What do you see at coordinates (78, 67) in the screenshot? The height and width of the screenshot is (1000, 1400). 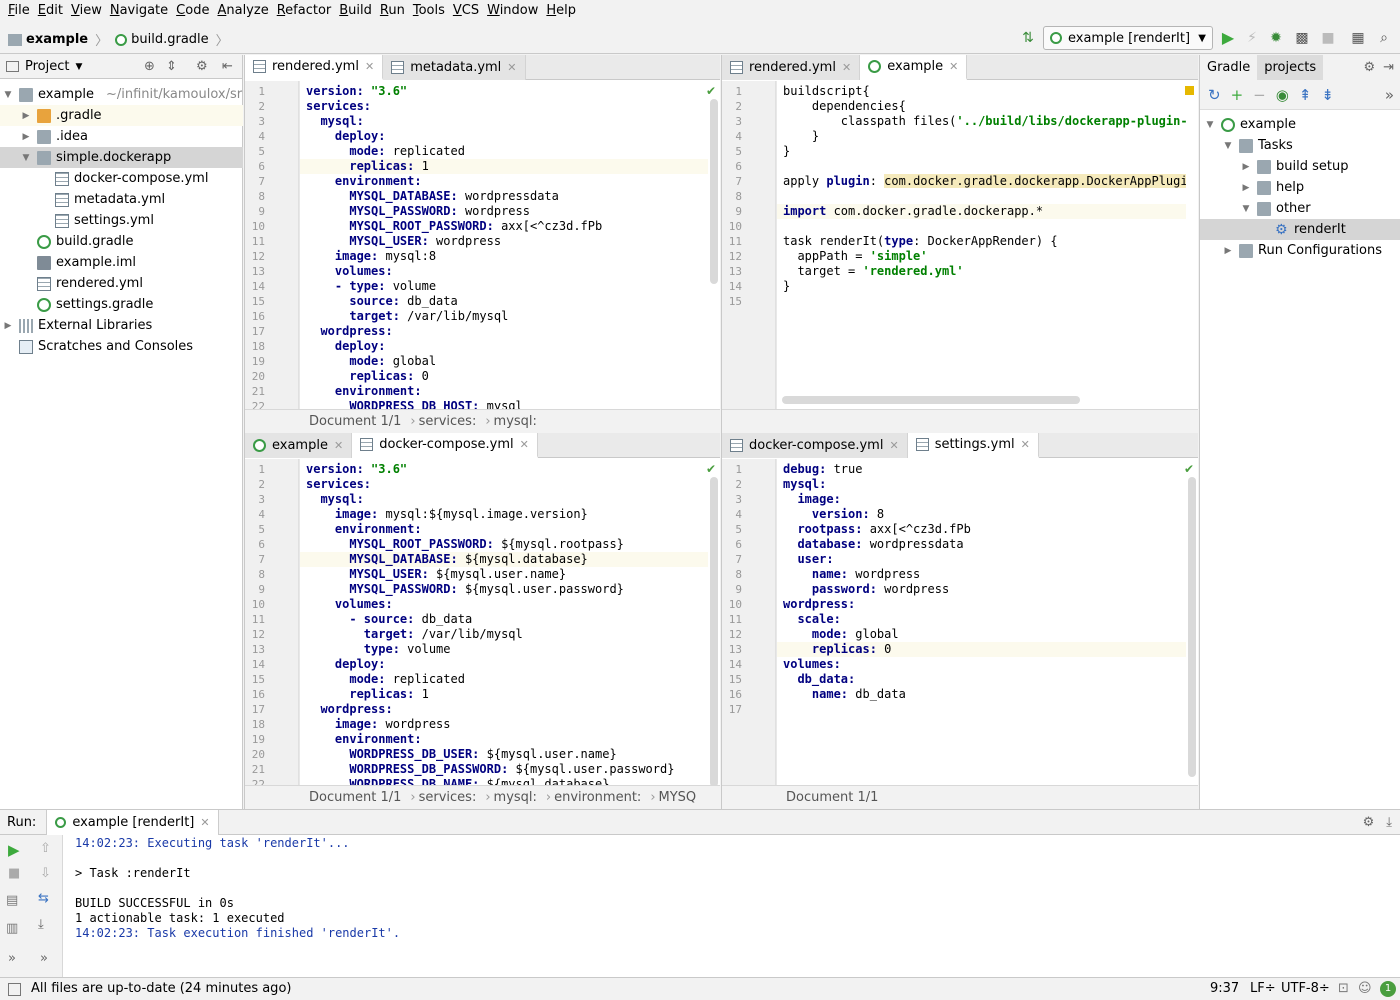 I see `chevron-down-icon: ▼` at bounding box center [78, 67].